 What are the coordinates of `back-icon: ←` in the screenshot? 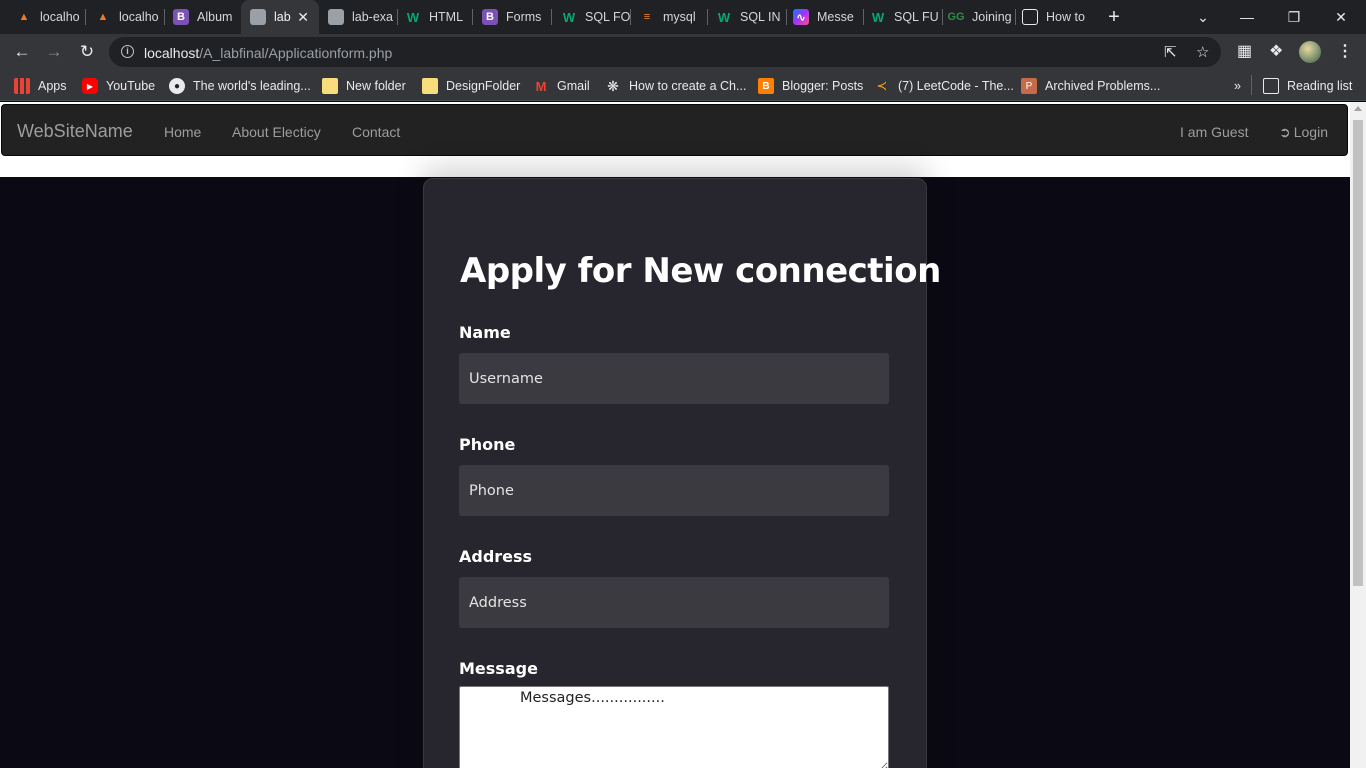 It's located at (22, 52).